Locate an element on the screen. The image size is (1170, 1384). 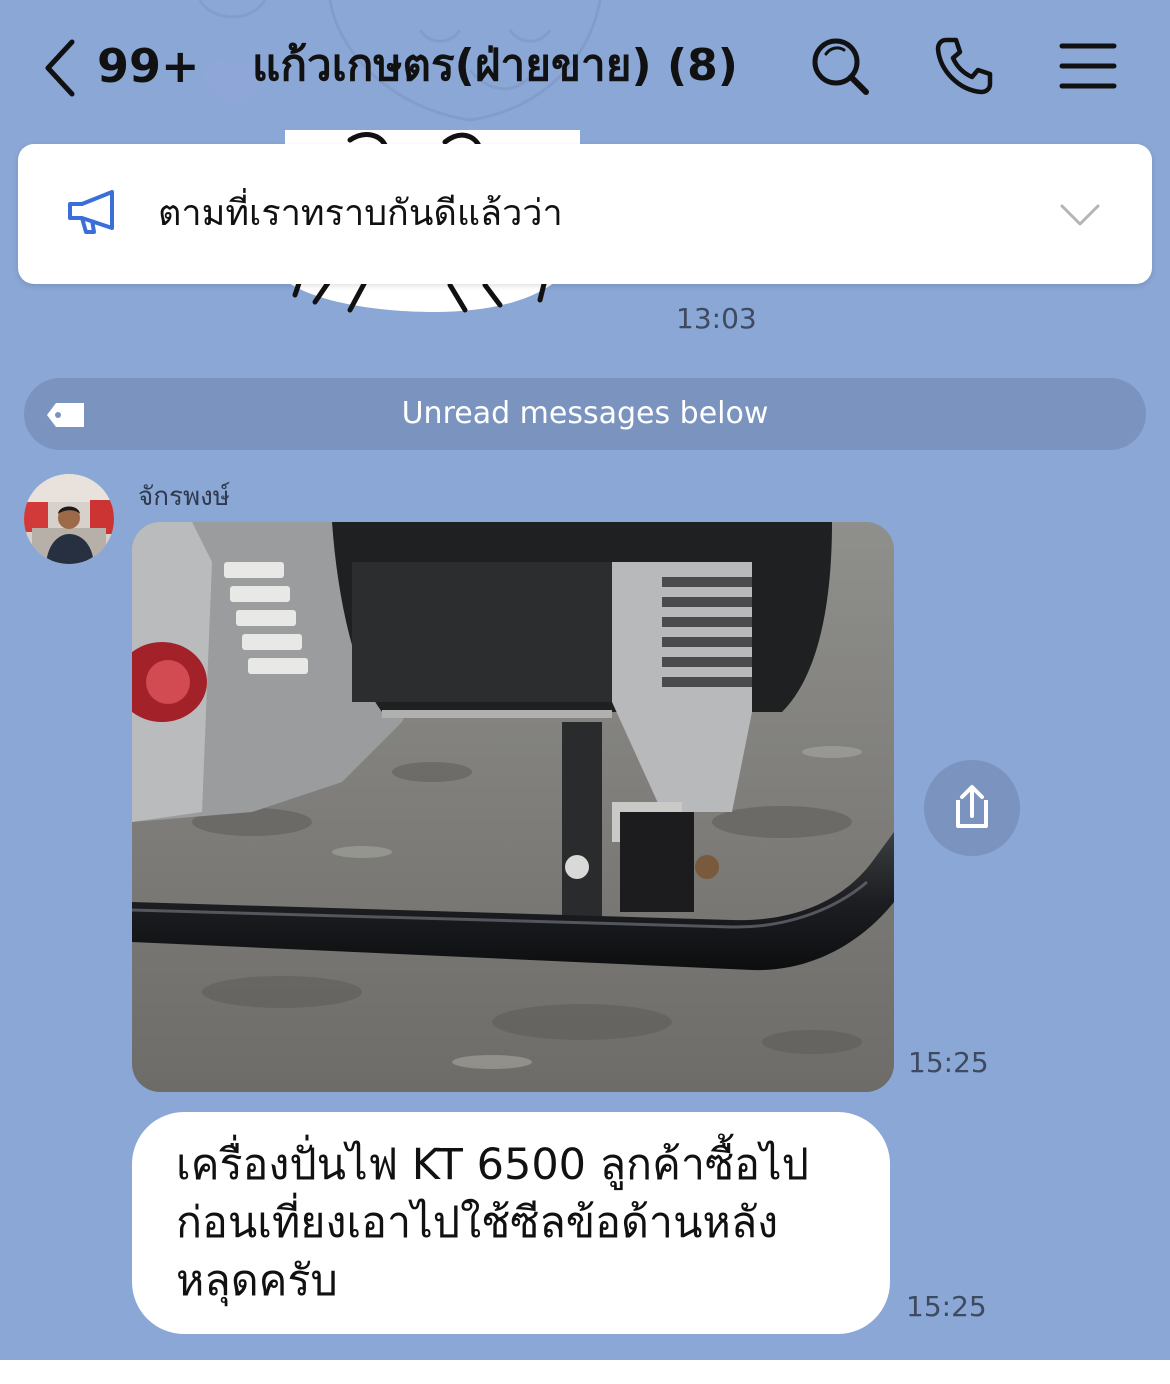
avatar-photo is located at coordinates (69, 519).